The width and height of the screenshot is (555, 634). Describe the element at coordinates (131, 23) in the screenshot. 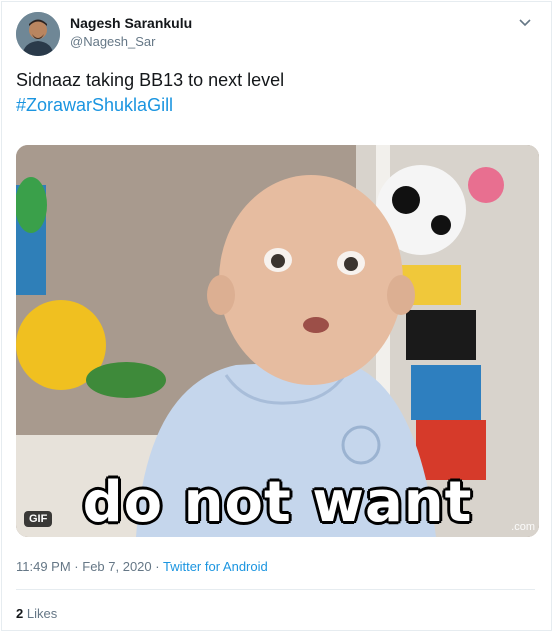

I see `user-name: Nagesh Sarankulu` at that location.